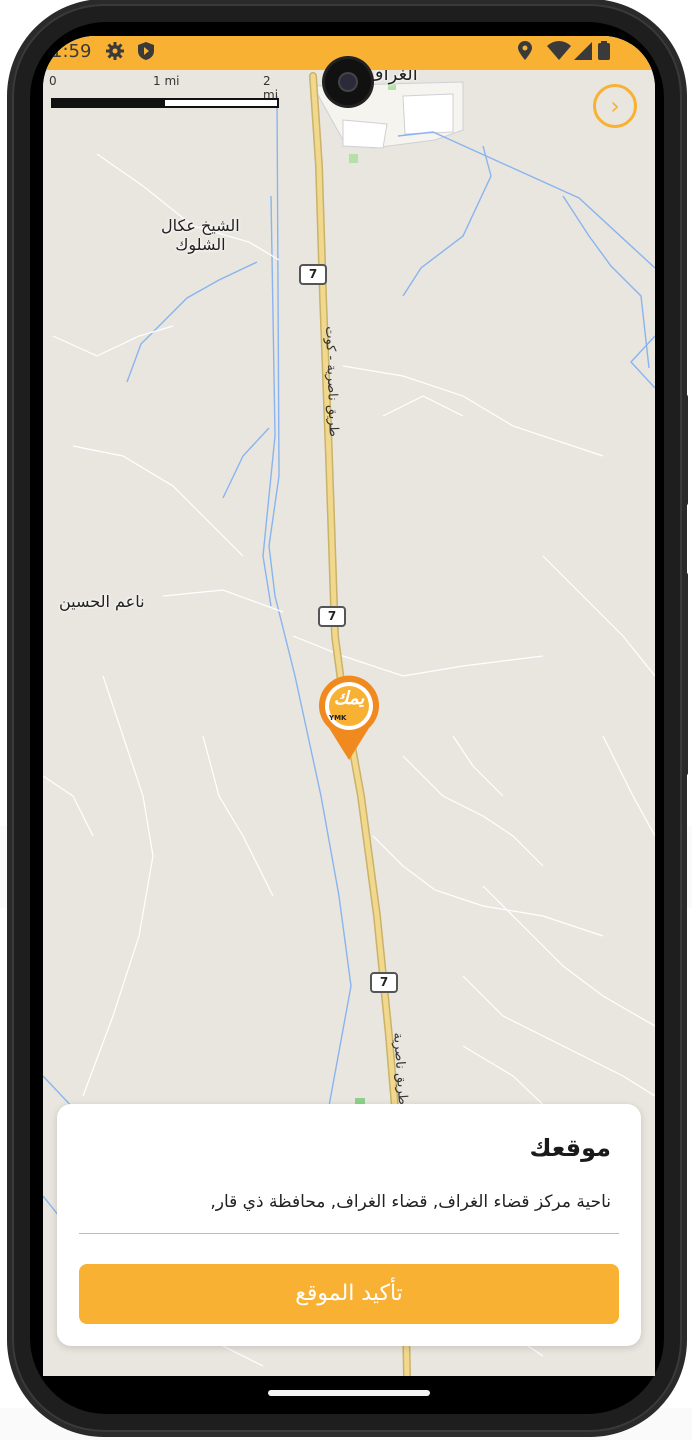 The image size is (692, 1440). Describe the element at coordinates (115, 53) in the screenshot. I see `settings-gear-icon` at that location.